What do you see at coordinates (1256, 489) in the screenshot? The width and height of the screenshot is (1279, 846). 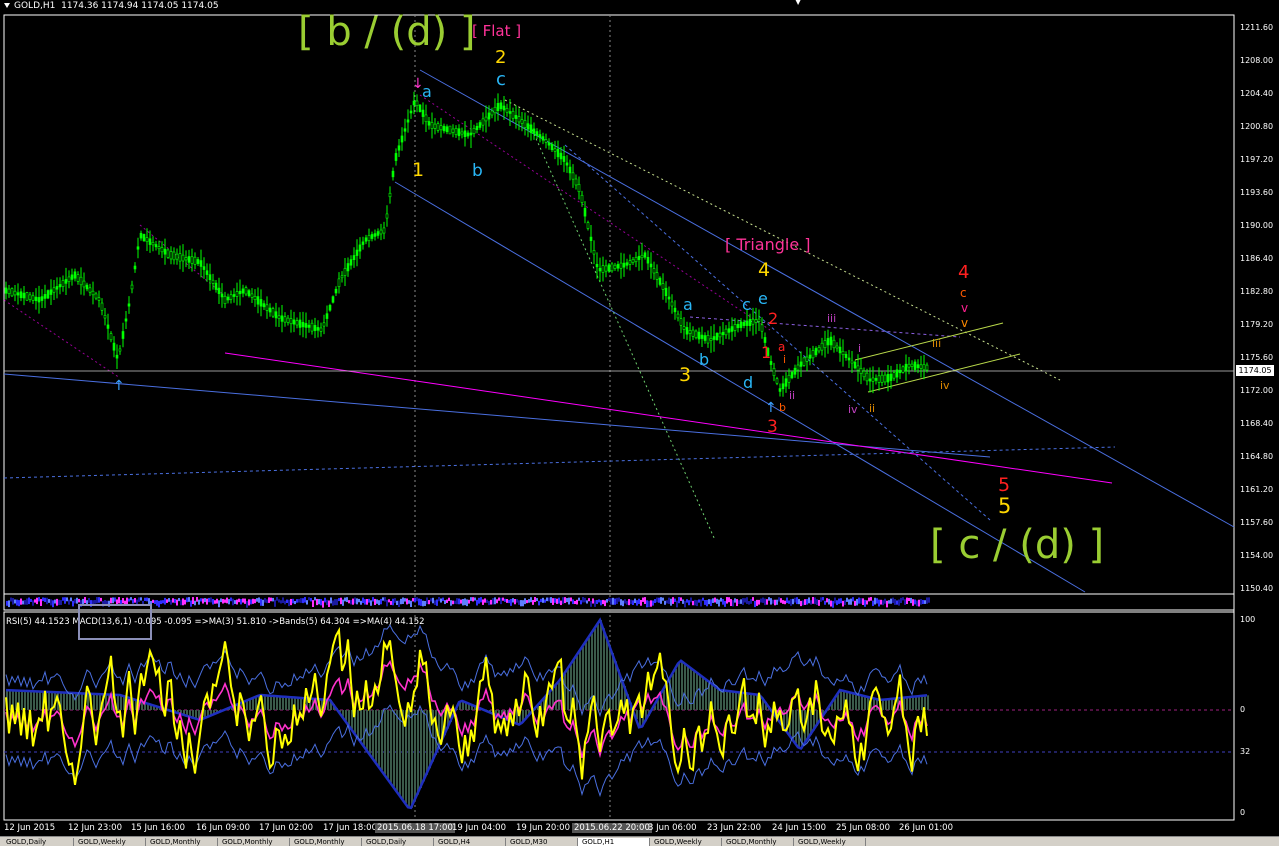 I see `price-tick-label: 1161.20` at bounding box center [1256, 489].